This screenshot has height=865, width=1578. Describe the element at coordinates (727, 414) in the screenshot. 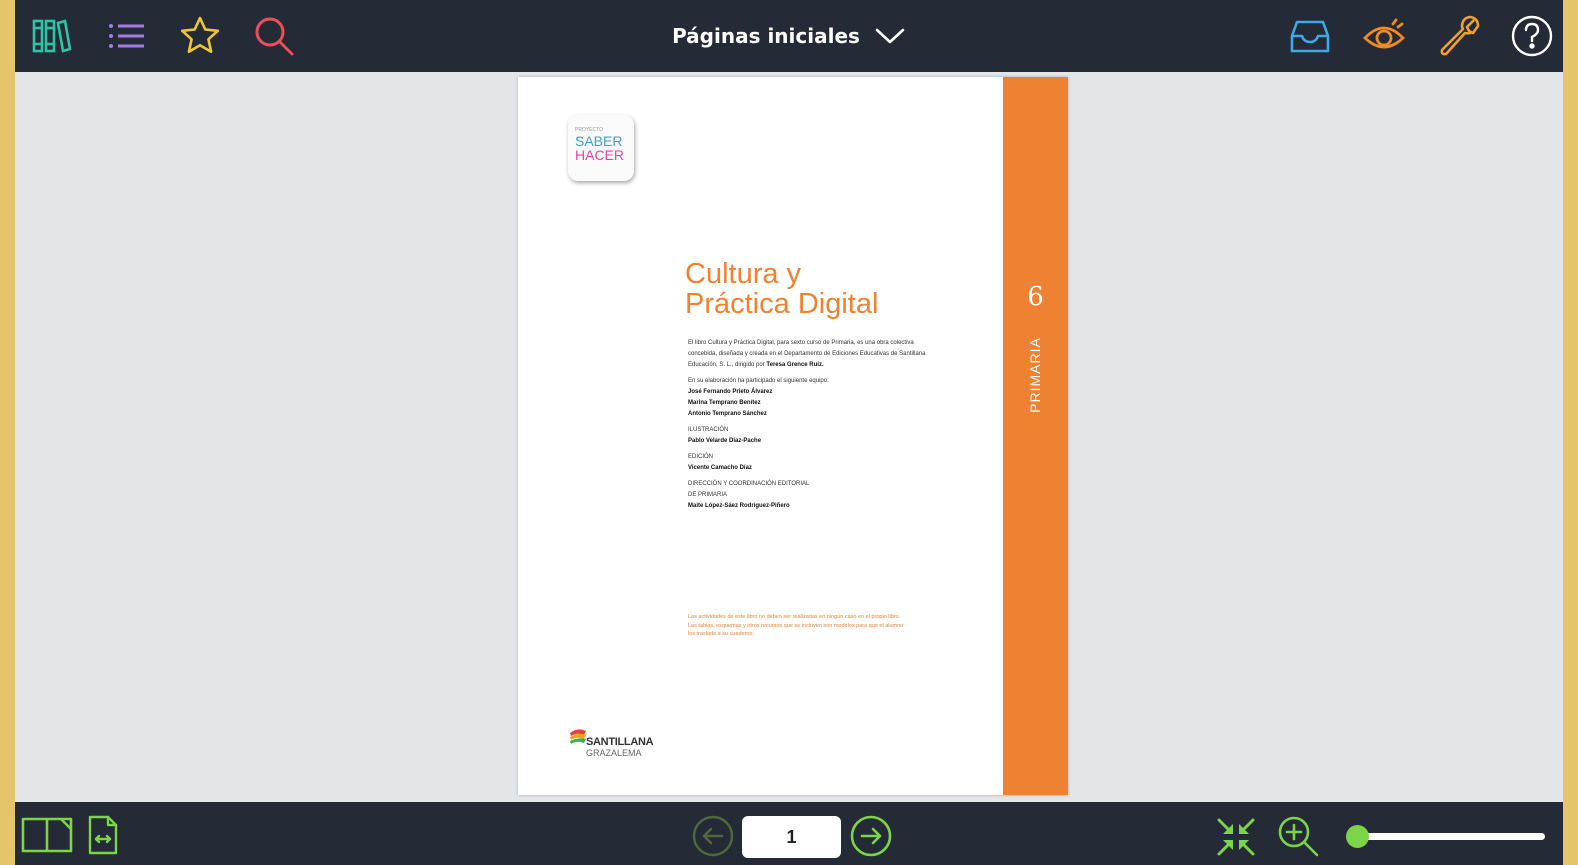

I see `team-member: Antonio Temprano Sánchez` at that location.